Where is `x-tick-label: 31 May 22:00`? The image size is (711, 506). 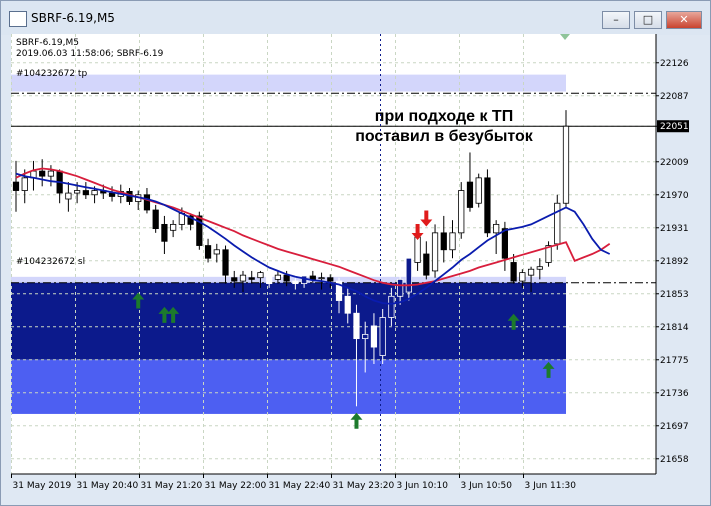 x-tick-label: 31 May 22:00 is located at coordinates (236, 486).